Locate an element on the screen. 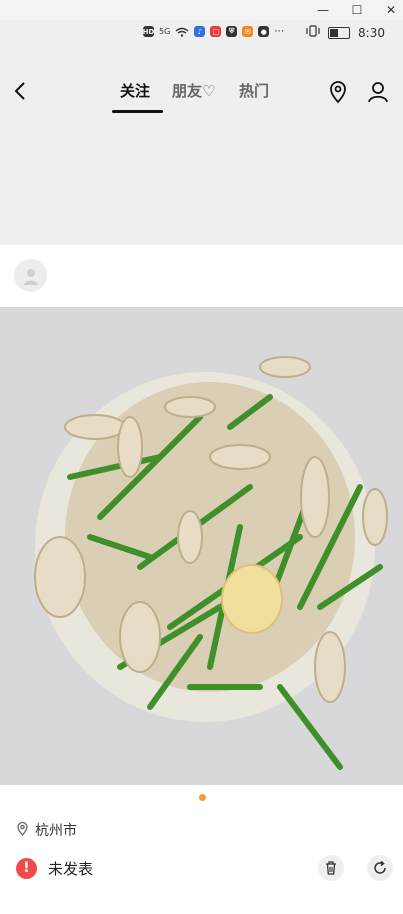  red-app-icon: □ is located at coordinates (216, 31).